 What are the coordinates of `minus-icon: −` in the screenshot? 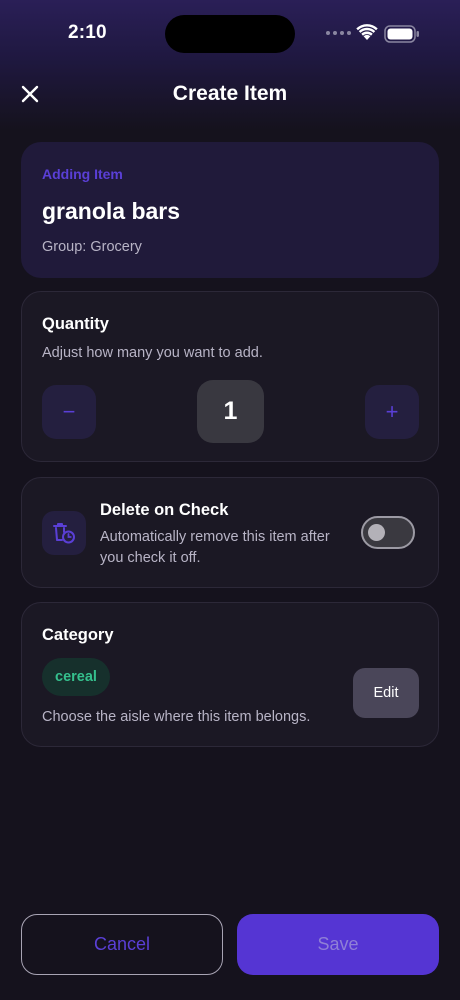 It's located at (69, 411).